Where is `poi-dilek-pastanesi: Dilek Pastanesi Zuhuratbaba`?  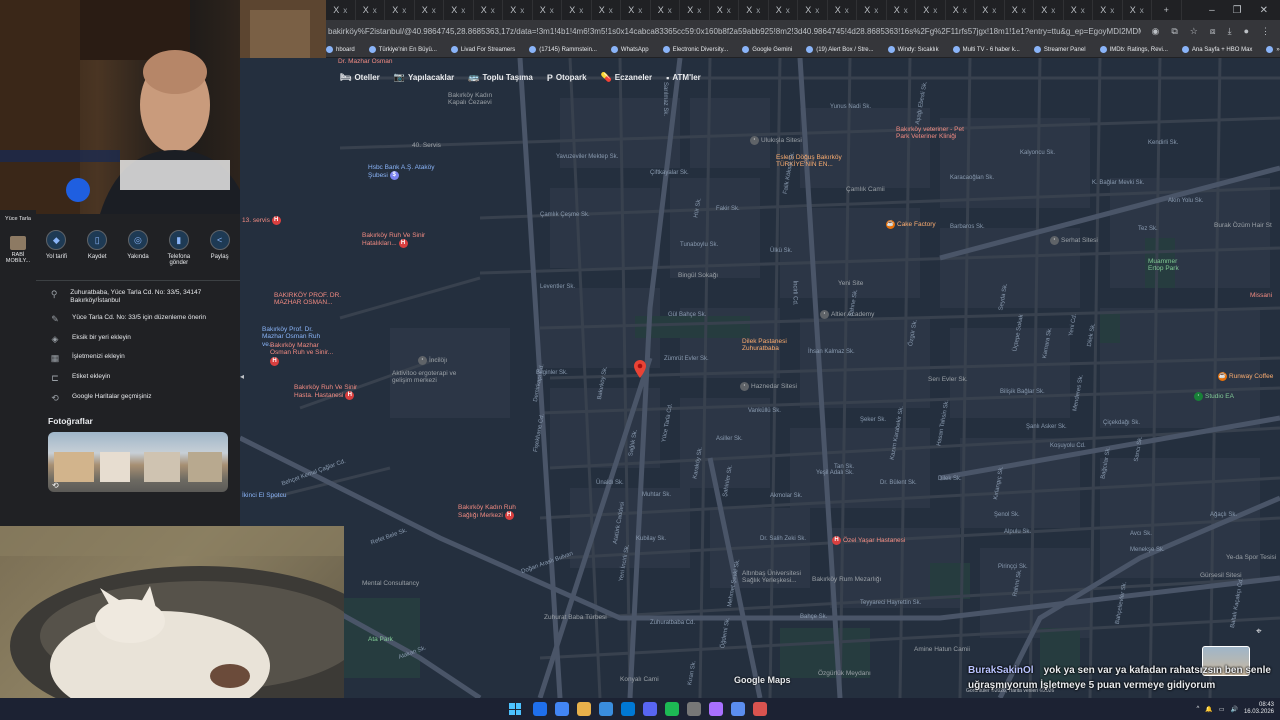 poi-dilek-pastanesi: Dilek Pastanesi Zuhuratbaba is located at coordinates (774, 345).